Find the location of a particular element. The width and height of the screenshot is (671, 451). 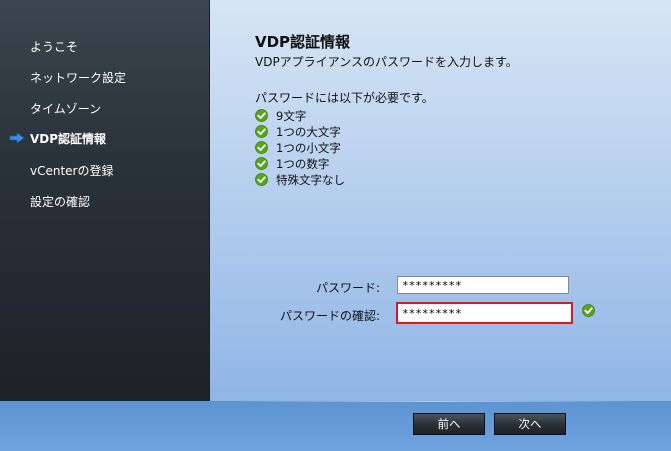

confirm-password-input is located at coordinates (484, 313).